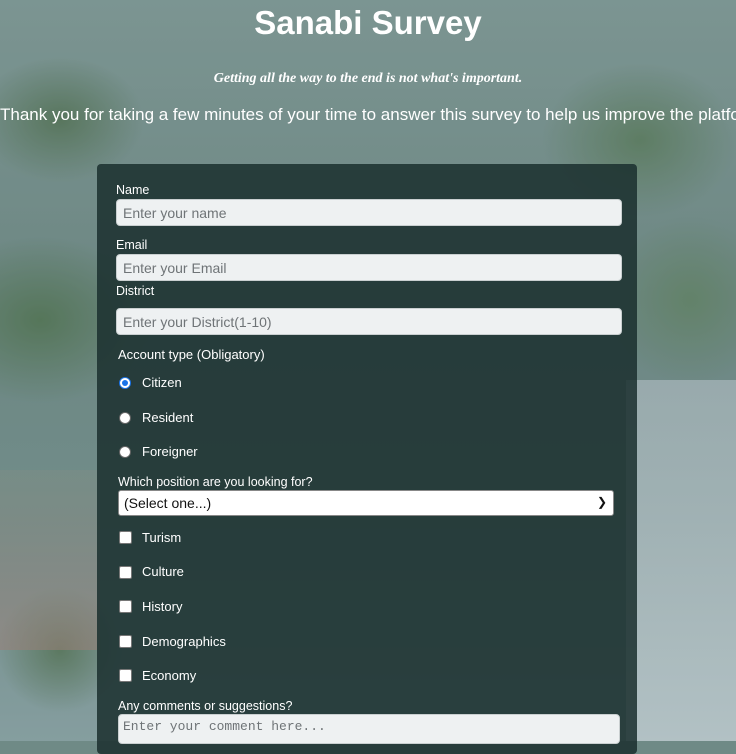 This screenshot has height=754, width=736. What do you see at coordinates (125, 641) in the screenshot?
I see `checkbox-demographics` at bounding box center [125, 641].